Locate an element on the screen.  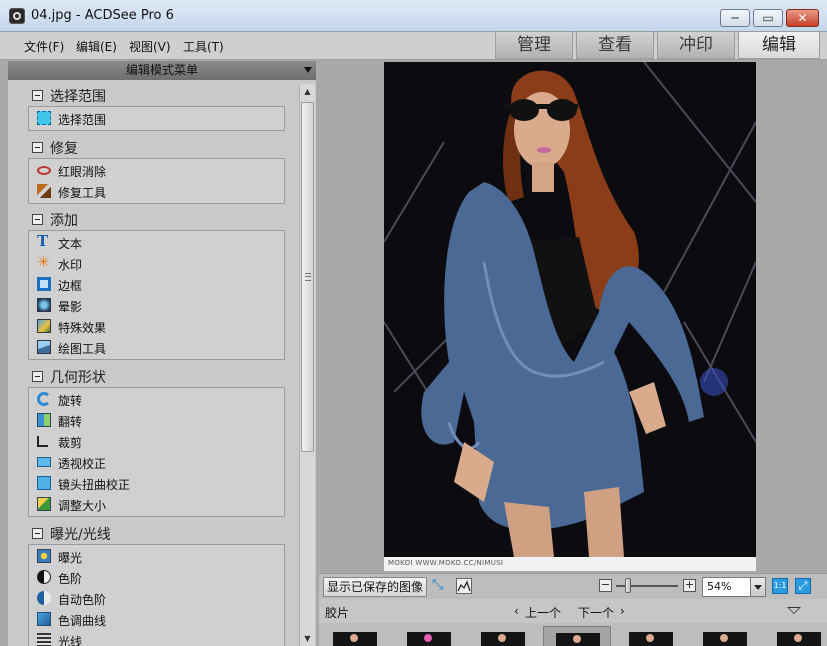
item-label: 色阶 is located at coordinates (70, 579).